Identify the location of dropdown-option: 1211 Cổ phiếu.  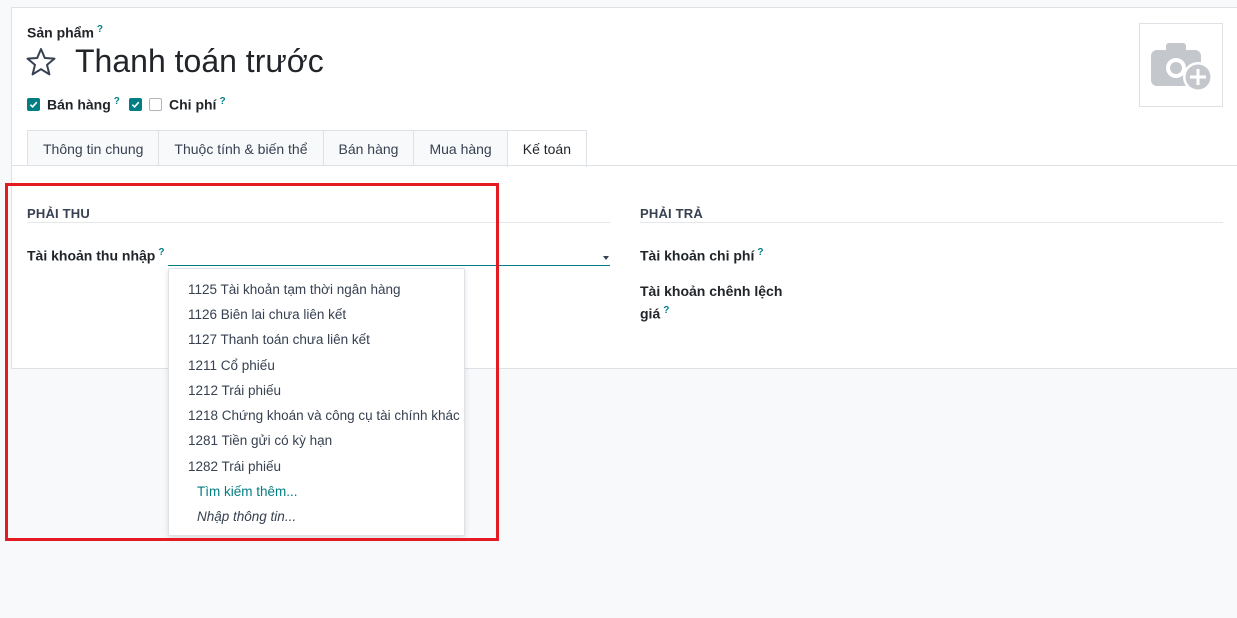
(231, 365).